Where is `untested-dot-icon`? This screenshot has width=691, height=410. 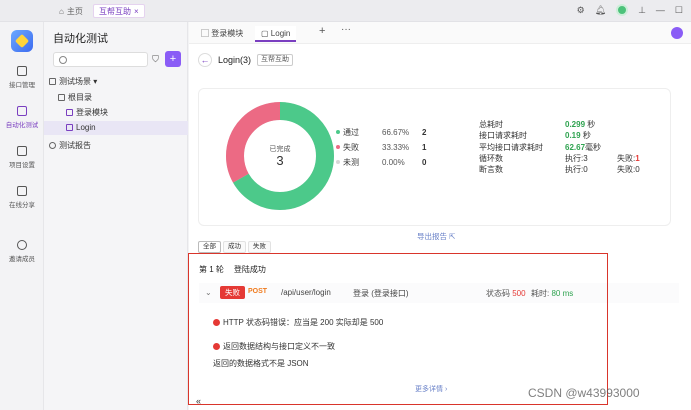
untested-dot-icon is located at coordinates (338, 162).